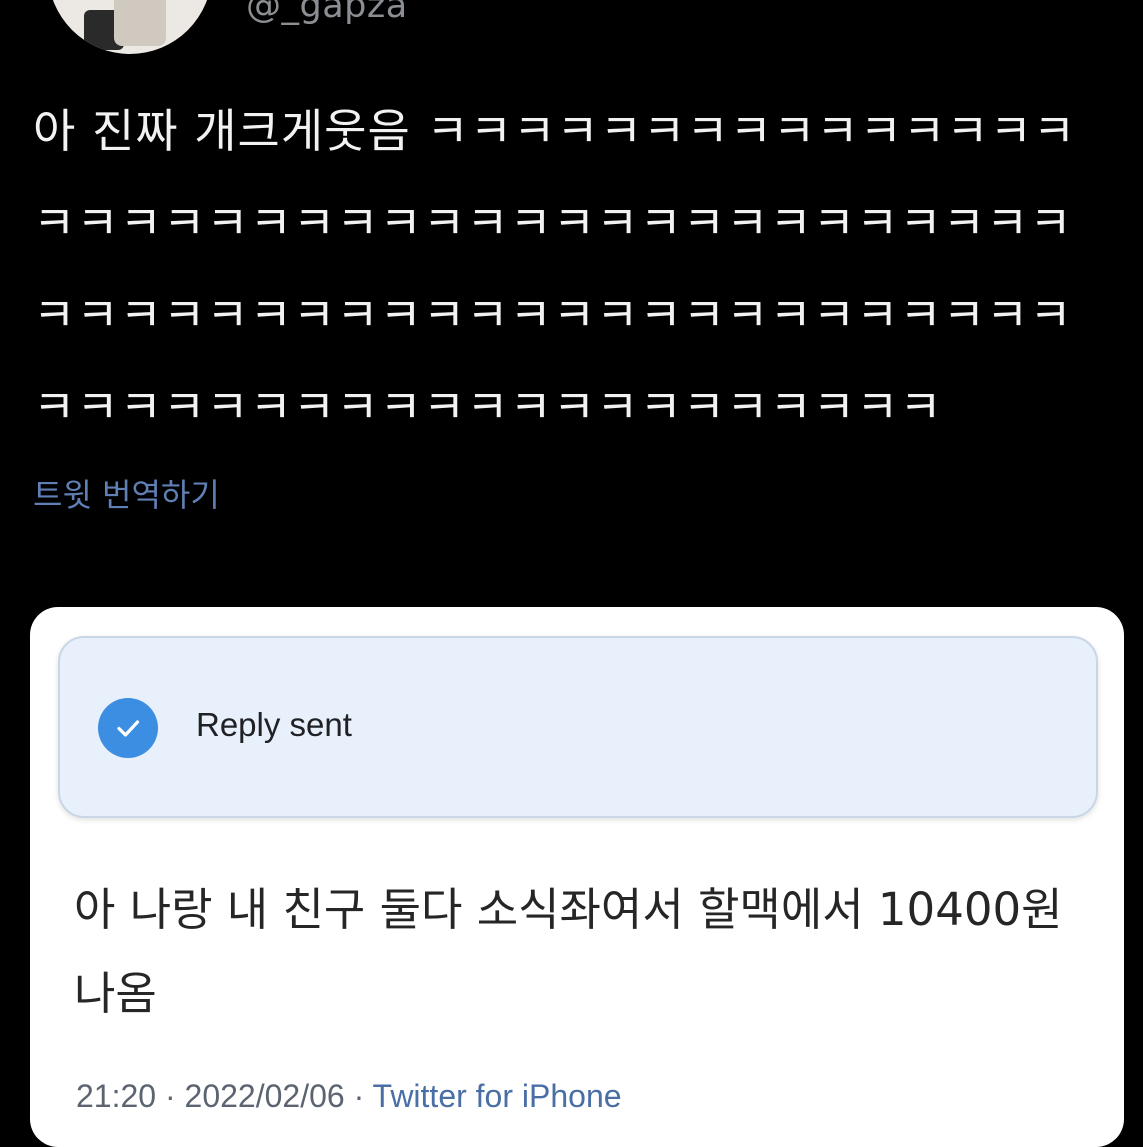 This screenshot has width=1143, height=1147. What do you see at coordinates (497, 1096) in the screenshot?
I see `tweet-source-link: Twitter for iPhone` at bounding box center [497, 1096].